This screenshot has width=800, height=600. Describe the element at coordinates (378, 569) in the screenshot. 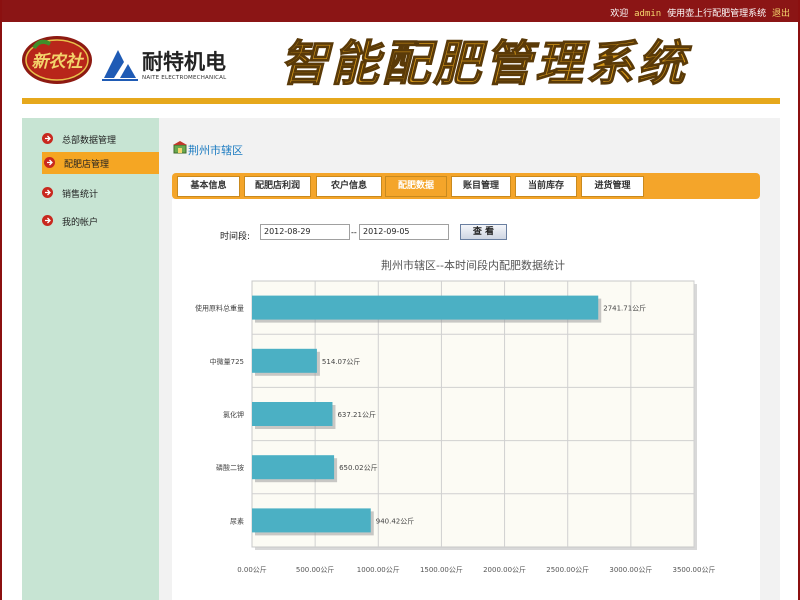

I see `x-tick-label: 1000.00公斤` at that location.